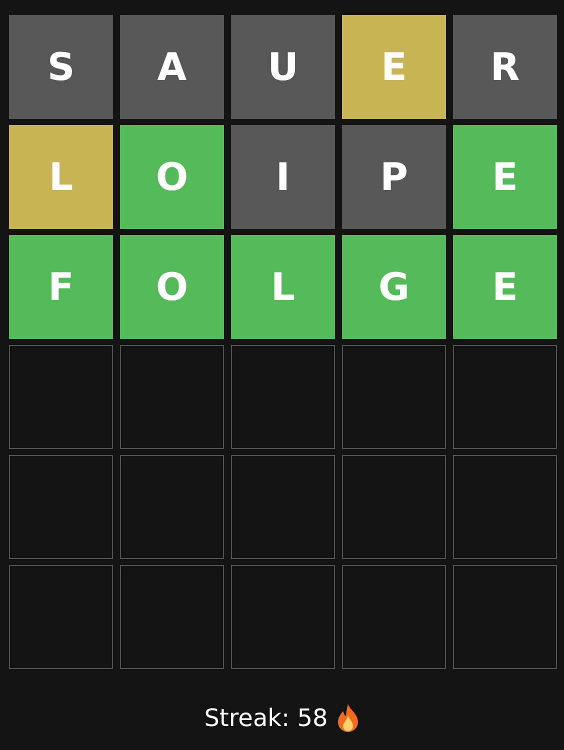 This screenshot has width=564, height=750. What do you see at coordinates (61, 67) in the screenshot?
I see `letter-tile: S` at bounding box center [61, 67].